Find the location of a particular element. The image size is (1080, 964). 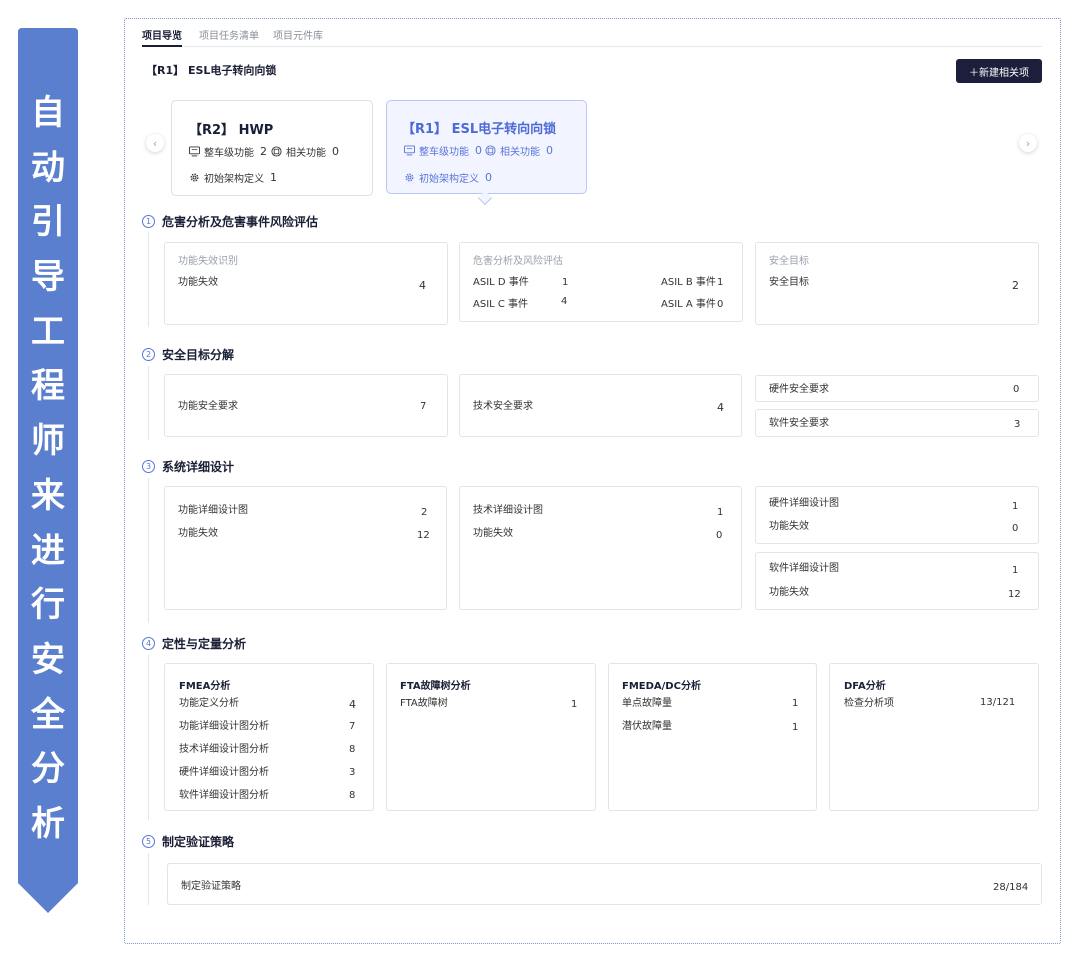

card-value: 0 is located at coordinates (1015, 528).